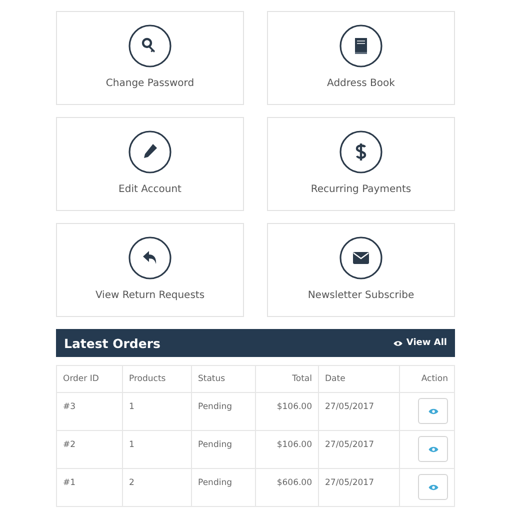 This screenshot has width=515, height=515. I want to click on dollar-icon, so click(361, 152).